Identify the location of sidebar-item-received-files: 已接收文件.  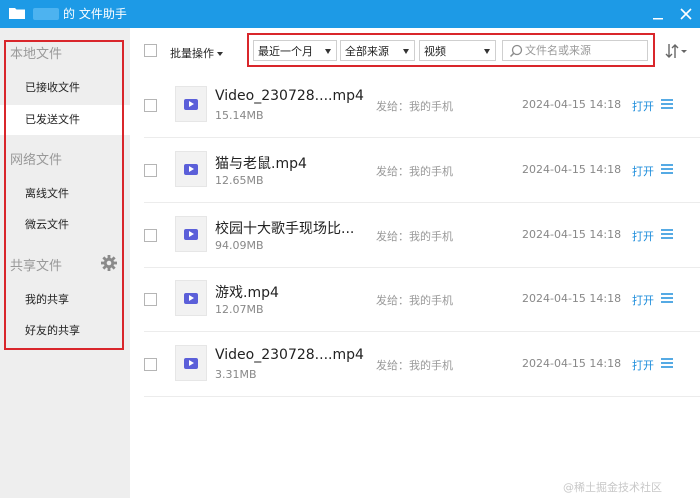
(65, 88).